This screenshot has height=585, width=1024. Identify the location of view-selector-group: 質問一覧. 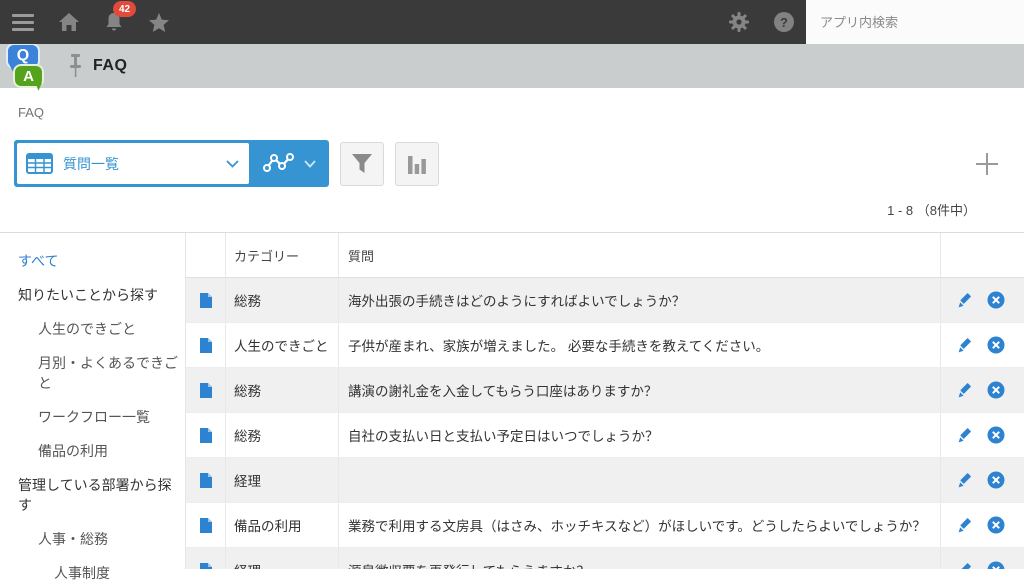
(171, 163).